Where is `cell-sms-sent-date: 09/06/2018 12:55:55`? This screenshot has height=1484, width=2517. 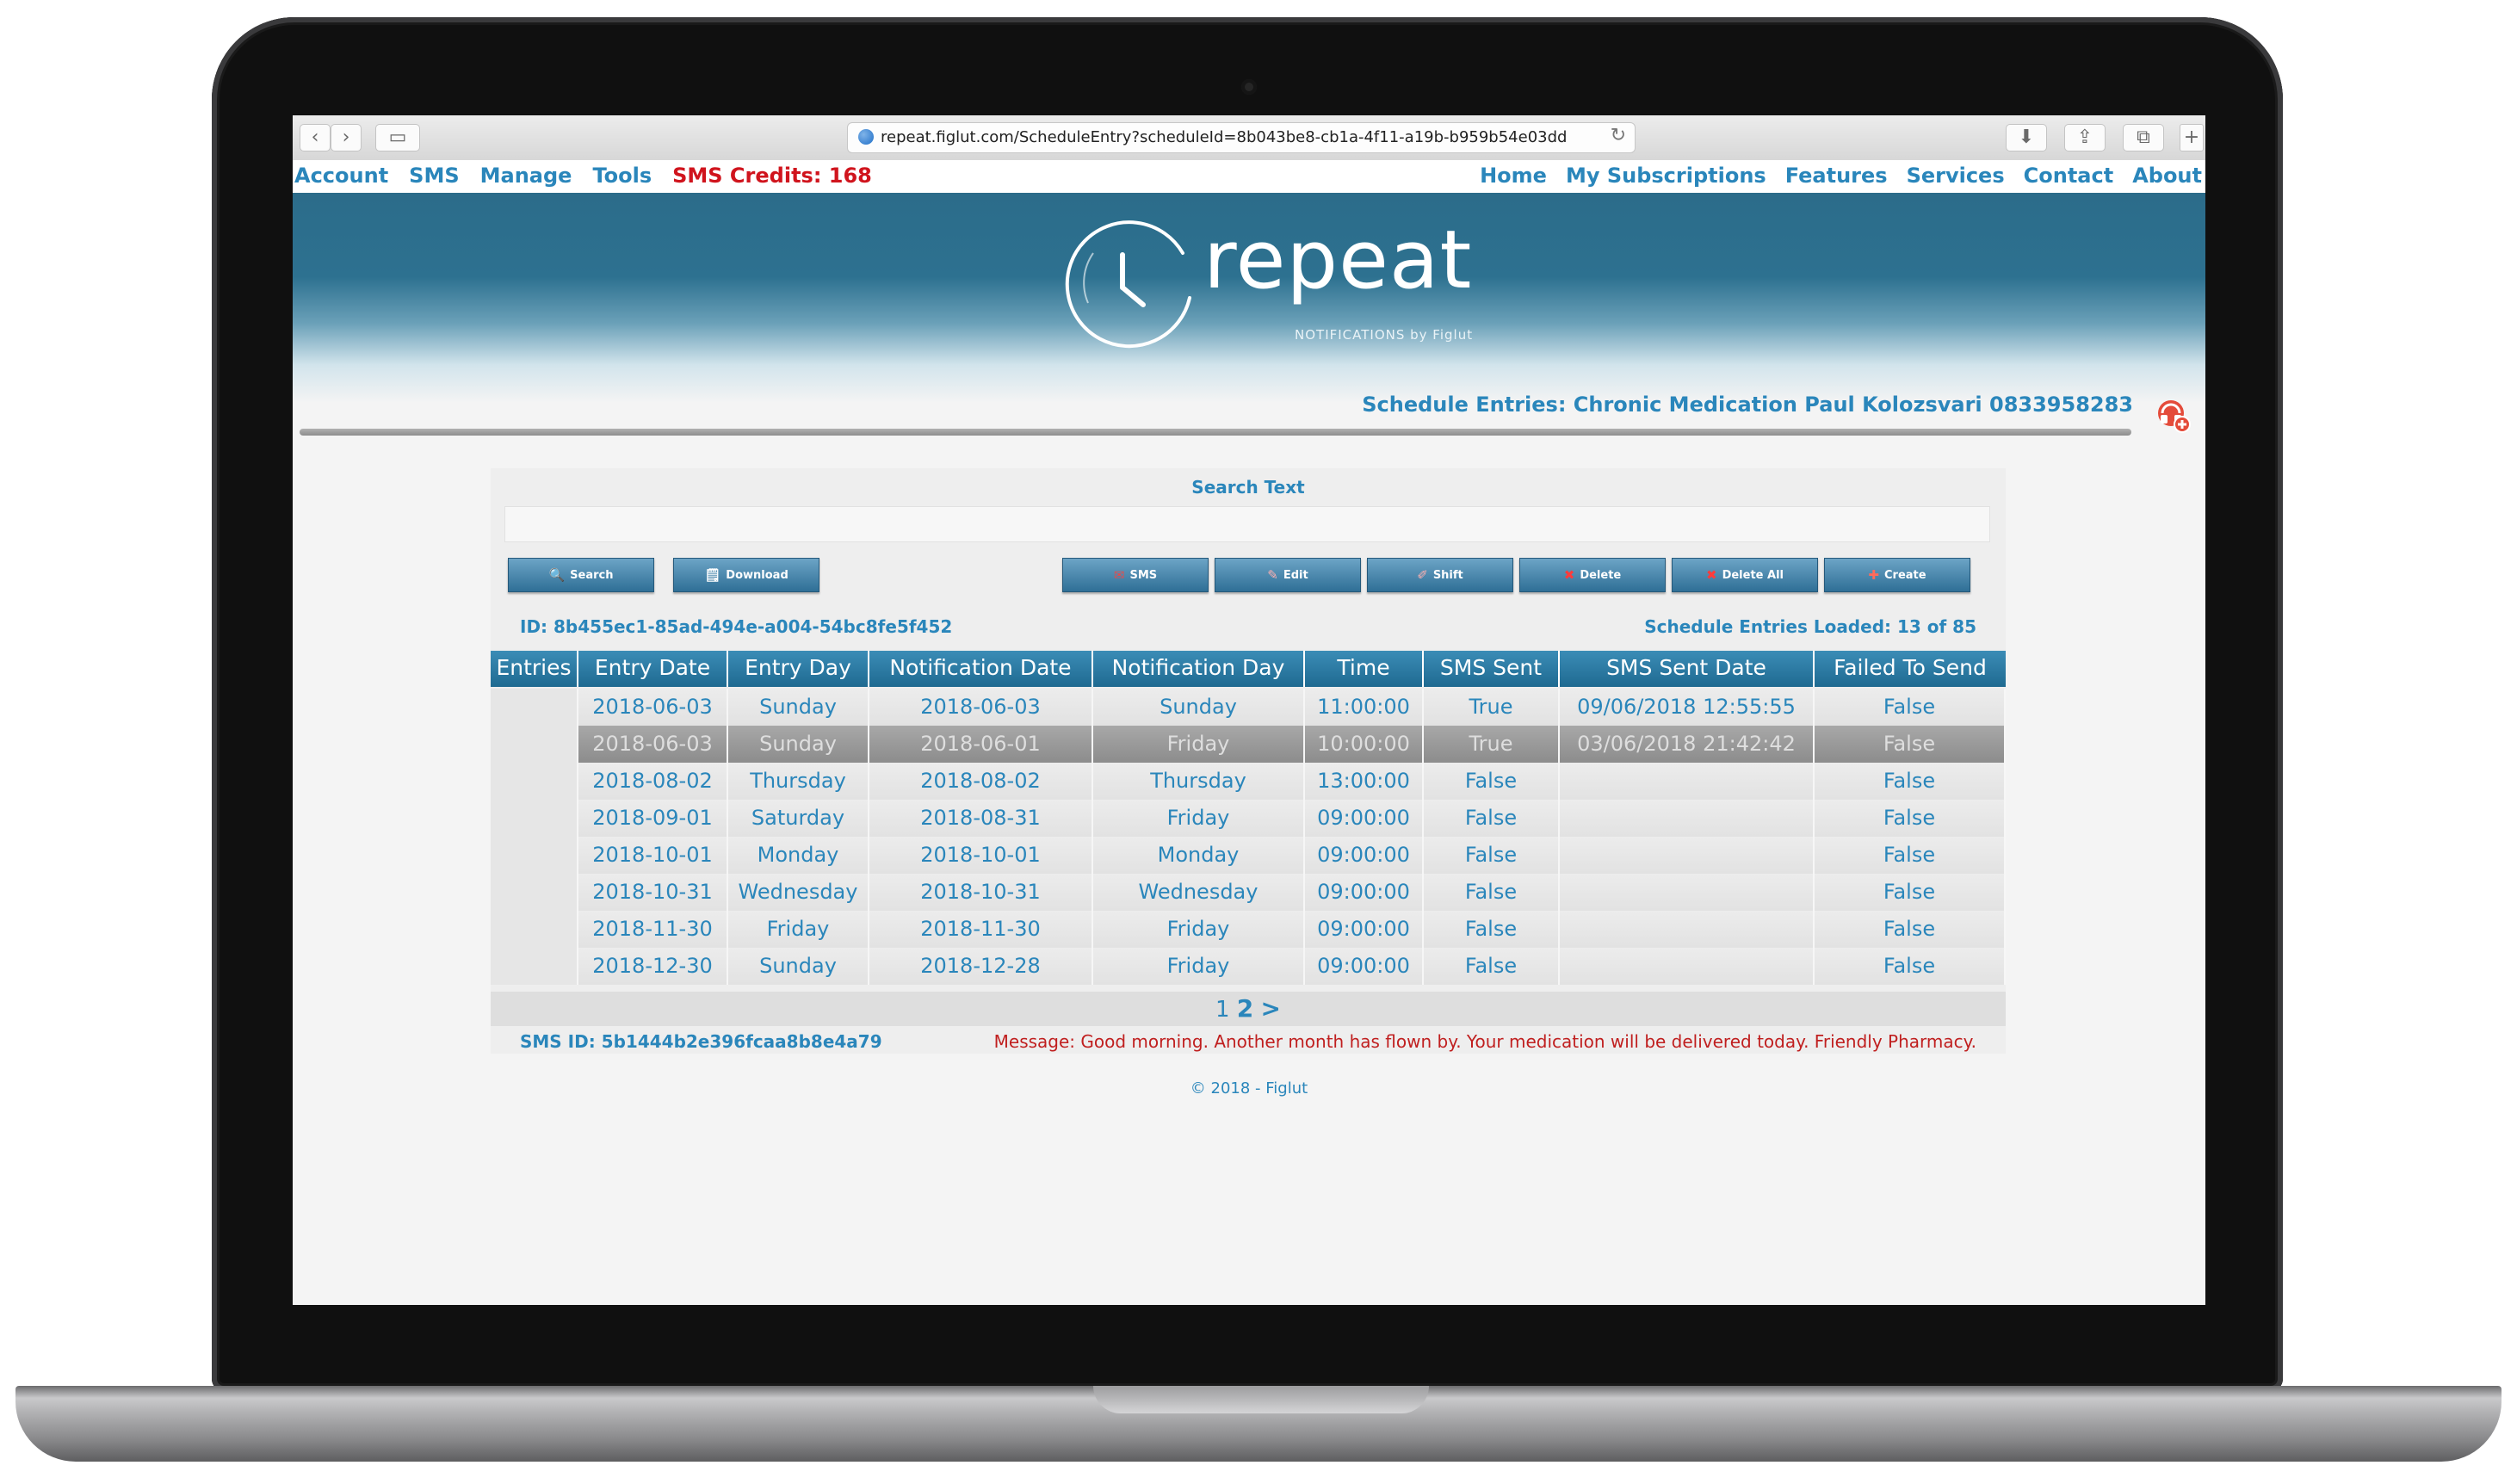 cell-sms-sent-date: 09/06/2018 12:55:55 is located at coordinates (1688, 707).